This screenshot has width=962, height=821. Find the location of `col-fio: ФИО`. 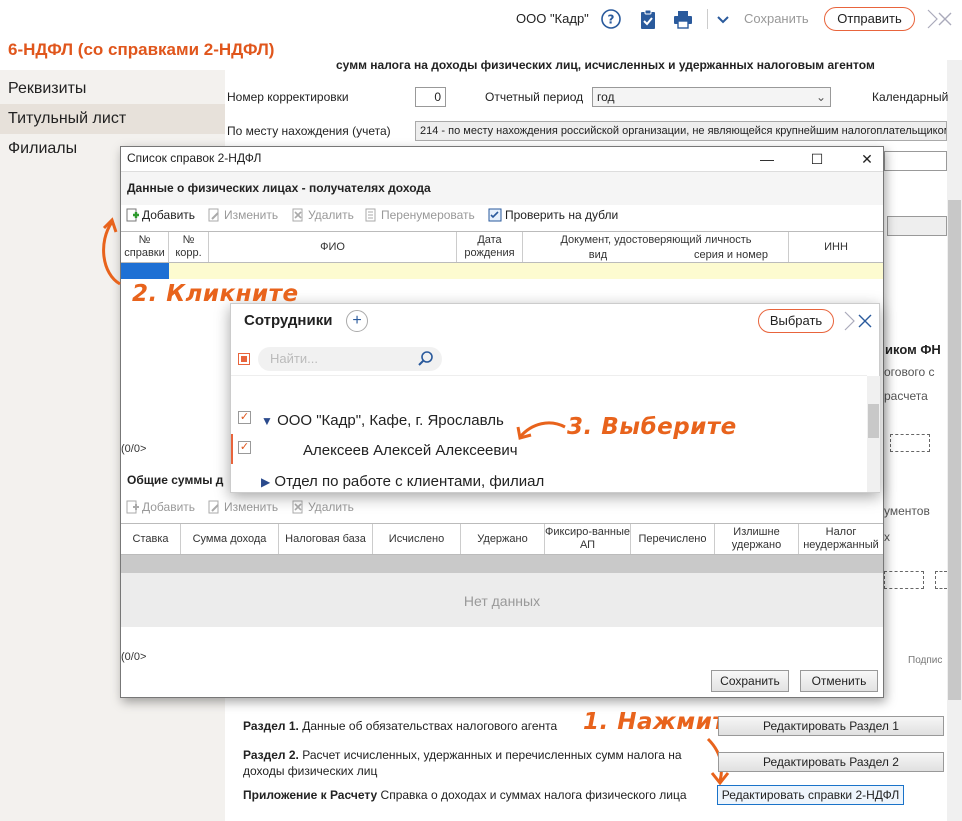

col-fio: ФИО is located at coordinates (333, 247).